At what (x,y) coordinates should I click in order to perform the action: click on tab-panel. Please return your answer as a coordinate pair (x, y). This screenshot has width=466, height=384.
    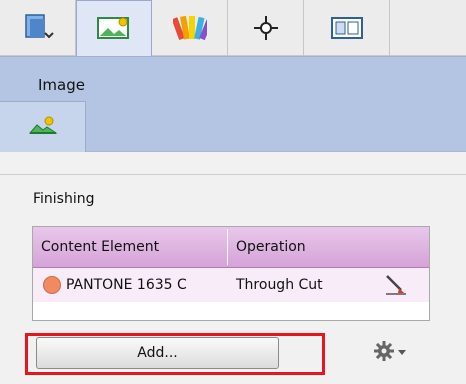
    Looking at the image, I should click on (38, 28).